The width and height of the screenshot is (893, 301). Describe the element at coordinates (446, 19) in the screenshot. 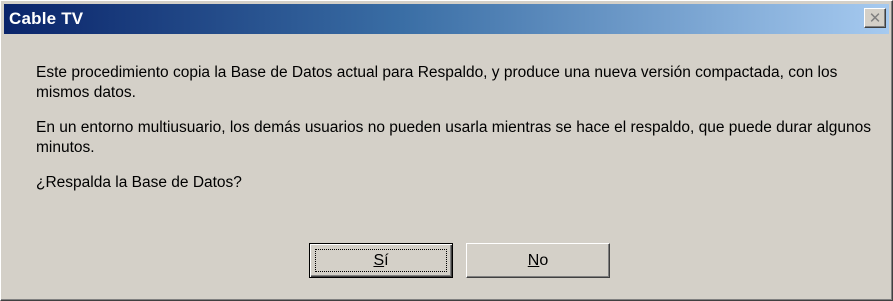

I see `title-bar: Cable TV ✕` at that location.